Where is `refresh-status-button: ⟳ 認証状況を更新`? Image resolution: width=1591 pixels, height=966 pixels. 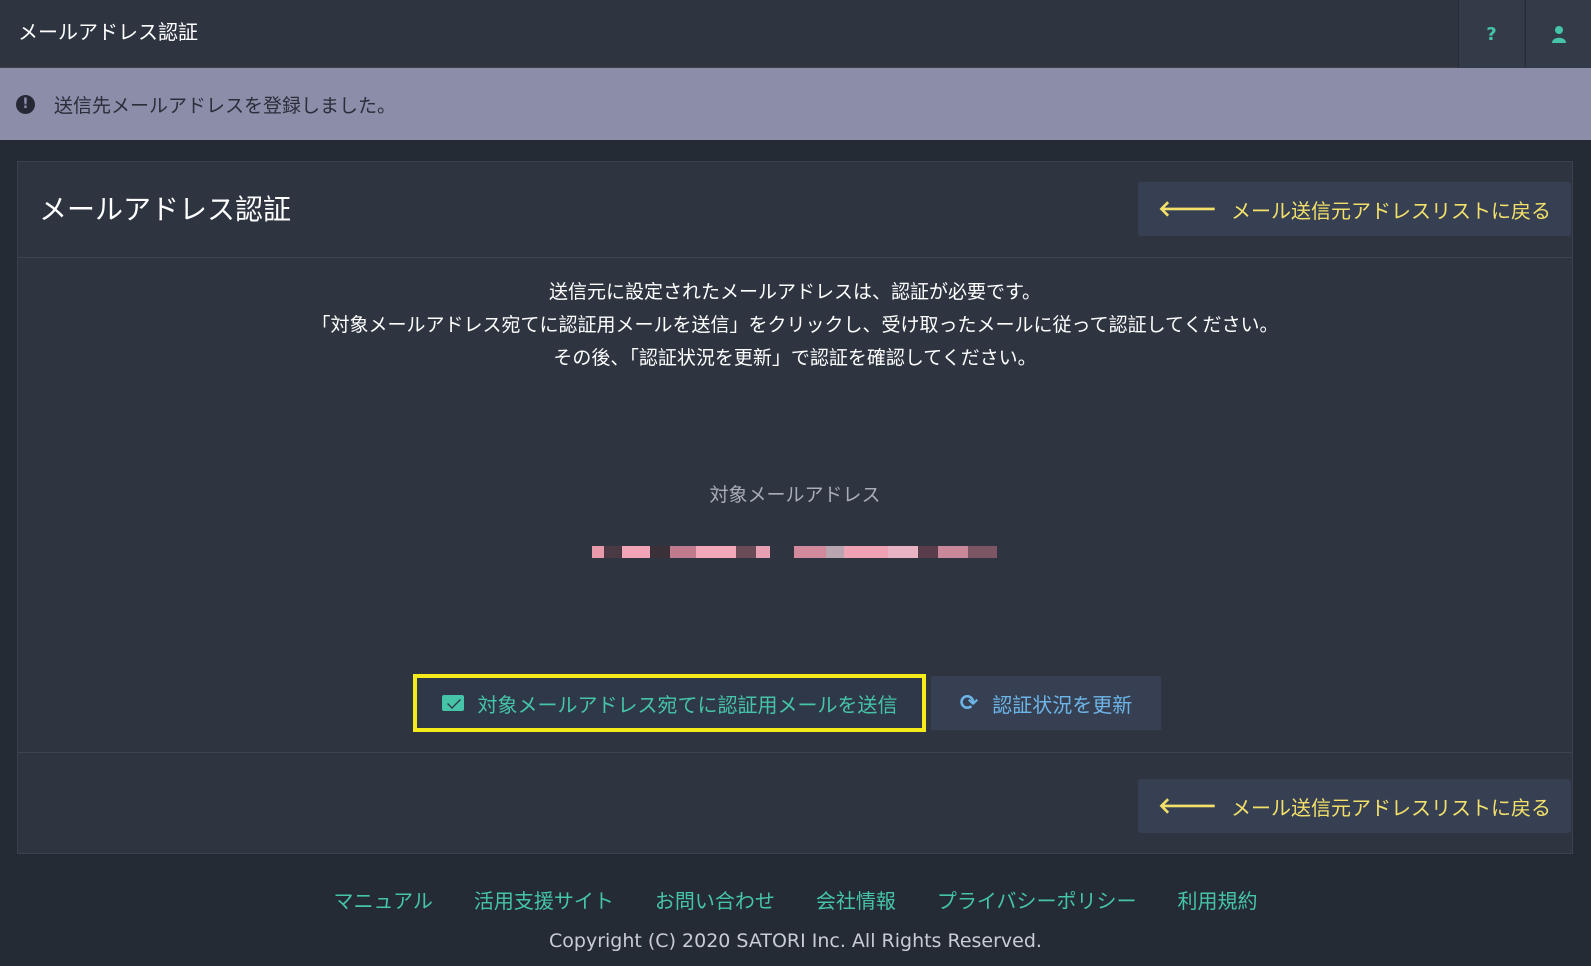 refresh-status-button: ⟳ 認証状況を更新 is located at coordinates (1046, 703).